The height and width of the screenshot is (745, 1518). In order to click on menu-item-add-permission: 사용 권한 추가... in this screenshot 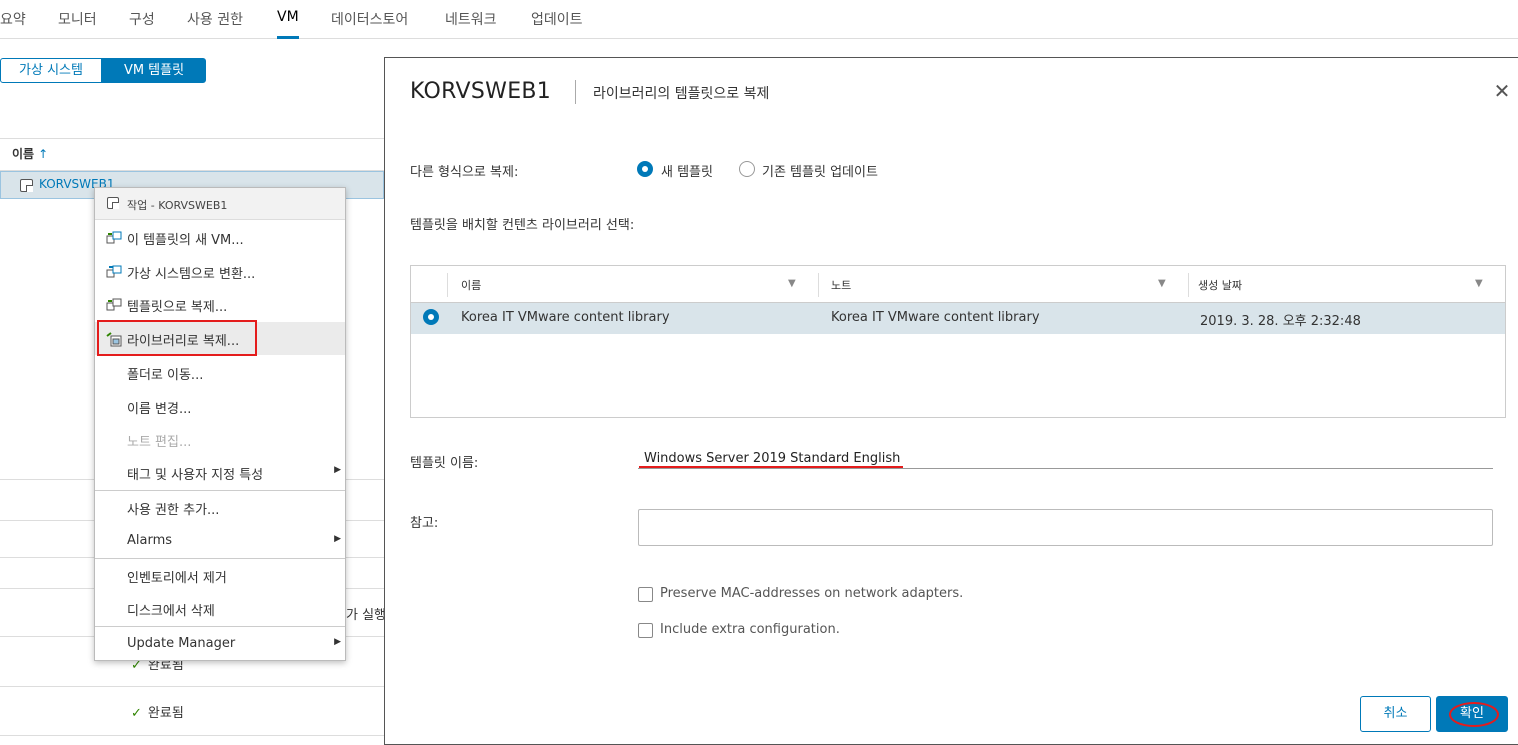, I will do `click(220, 507)`.